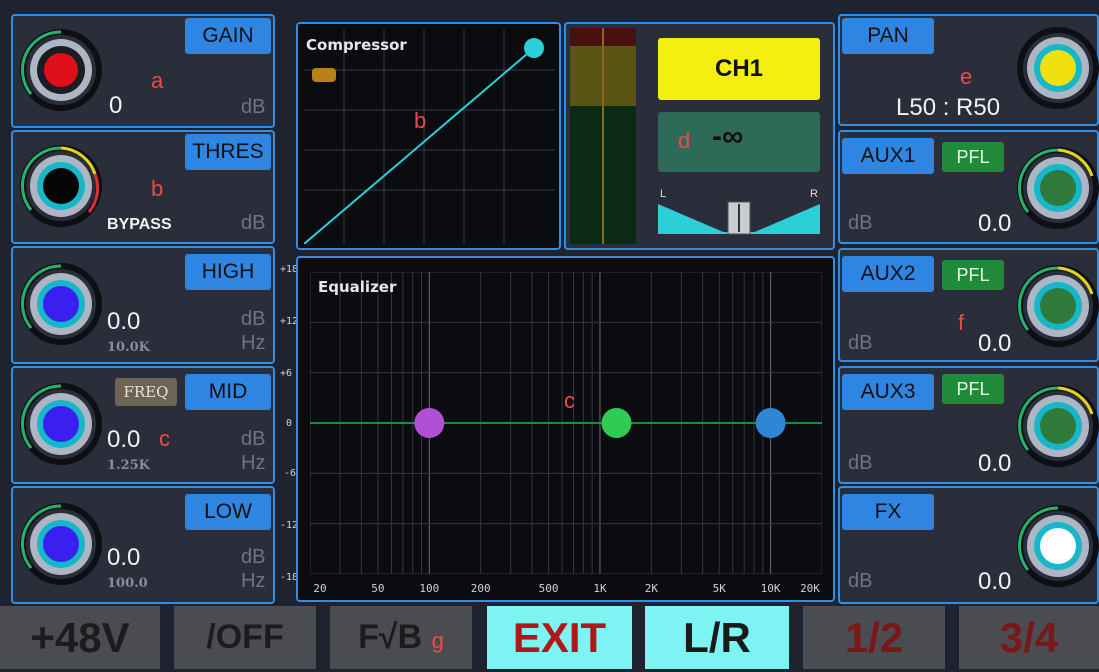 The image size is (1099, 672). What do you see at coordinates (968, 545) in the screenshot?
I see `fx-panel: FX dB 0.0` at bounding box center [968, 545].